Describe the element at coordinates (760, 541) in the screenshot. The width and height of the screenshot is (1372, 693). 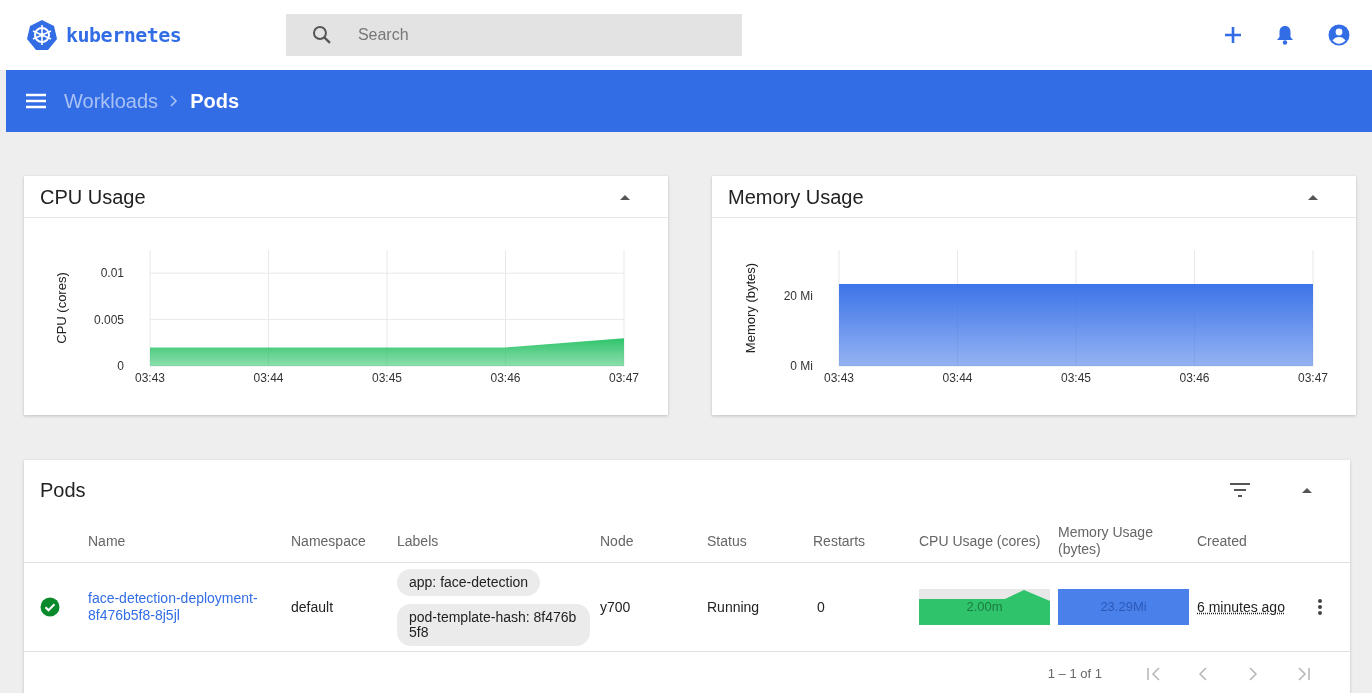
I see `column-header: Status` at that location.